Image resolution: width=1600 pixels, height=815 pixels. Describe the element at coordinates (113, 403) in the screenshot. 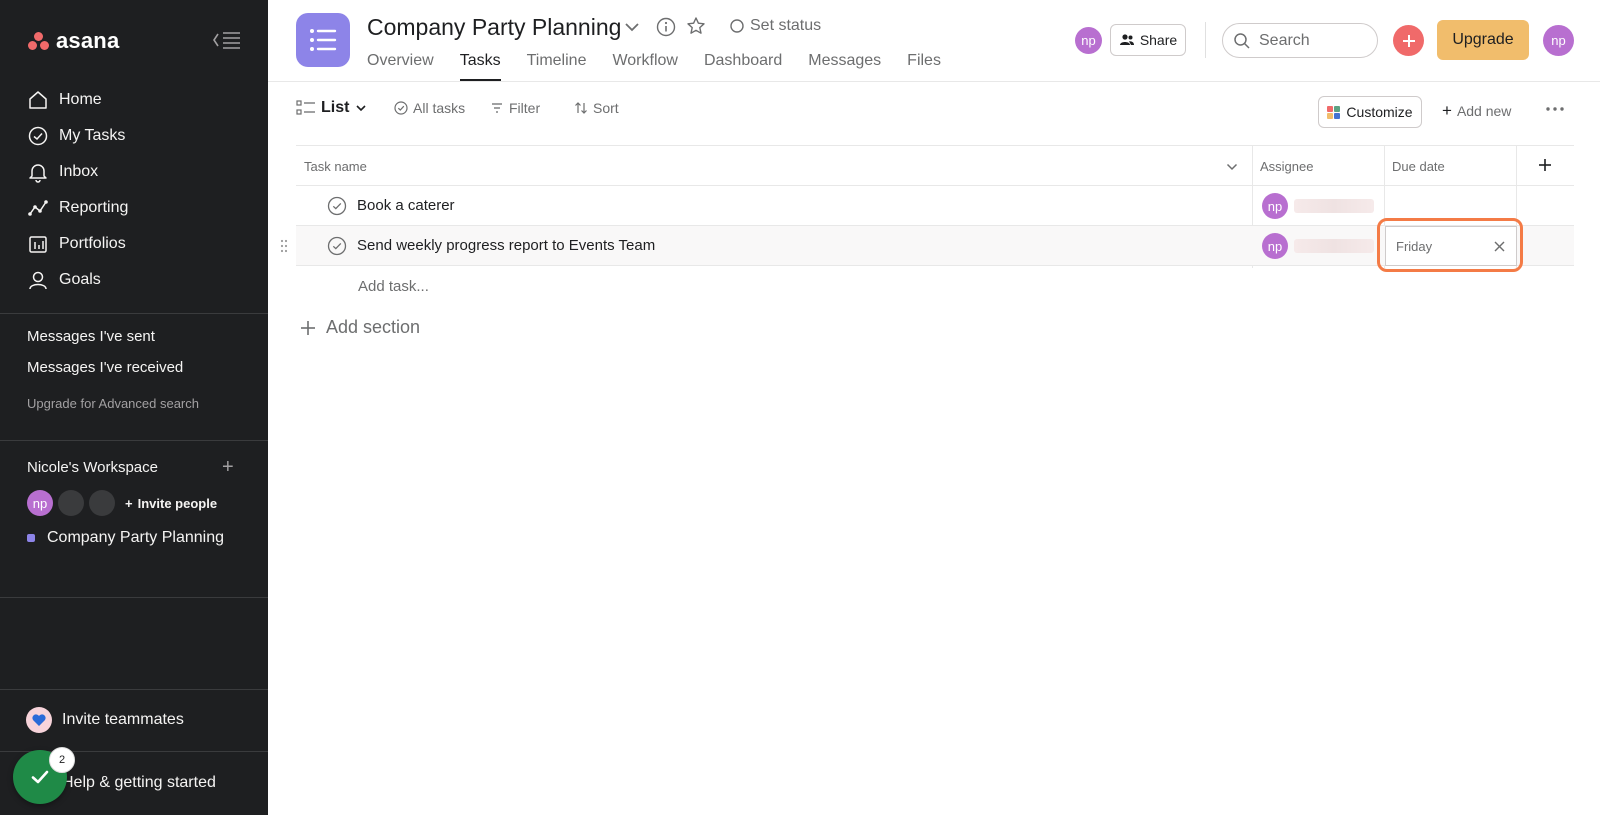

I see `upgrade-search-link: Upgrade for Advanced search` at that location.